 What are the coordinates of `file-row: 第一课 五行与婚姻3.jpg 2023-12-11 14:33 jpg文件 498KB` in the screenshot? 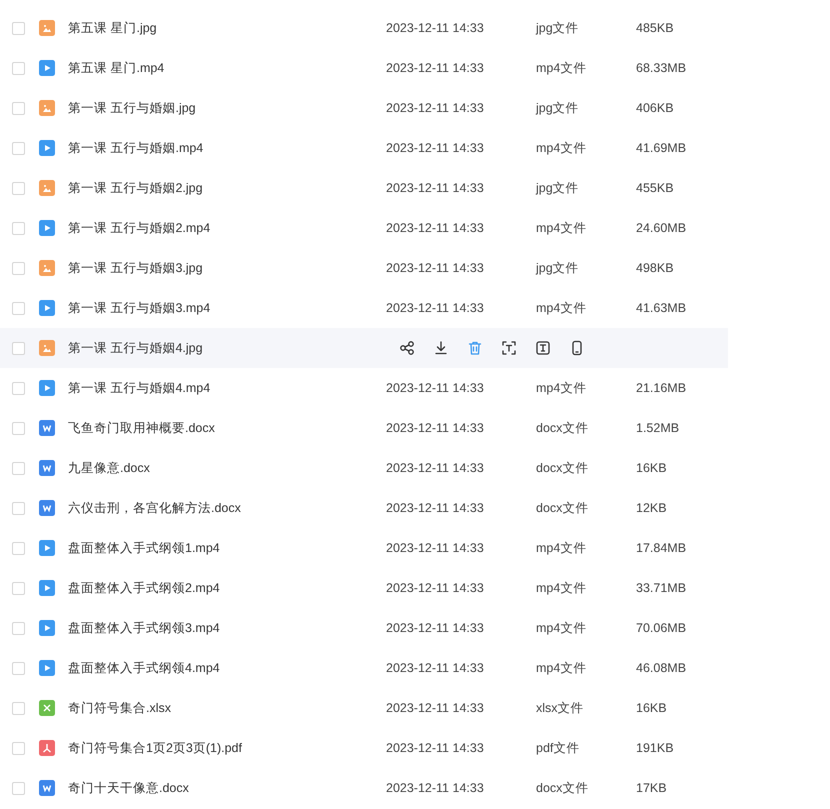 It's located at (364, 268).